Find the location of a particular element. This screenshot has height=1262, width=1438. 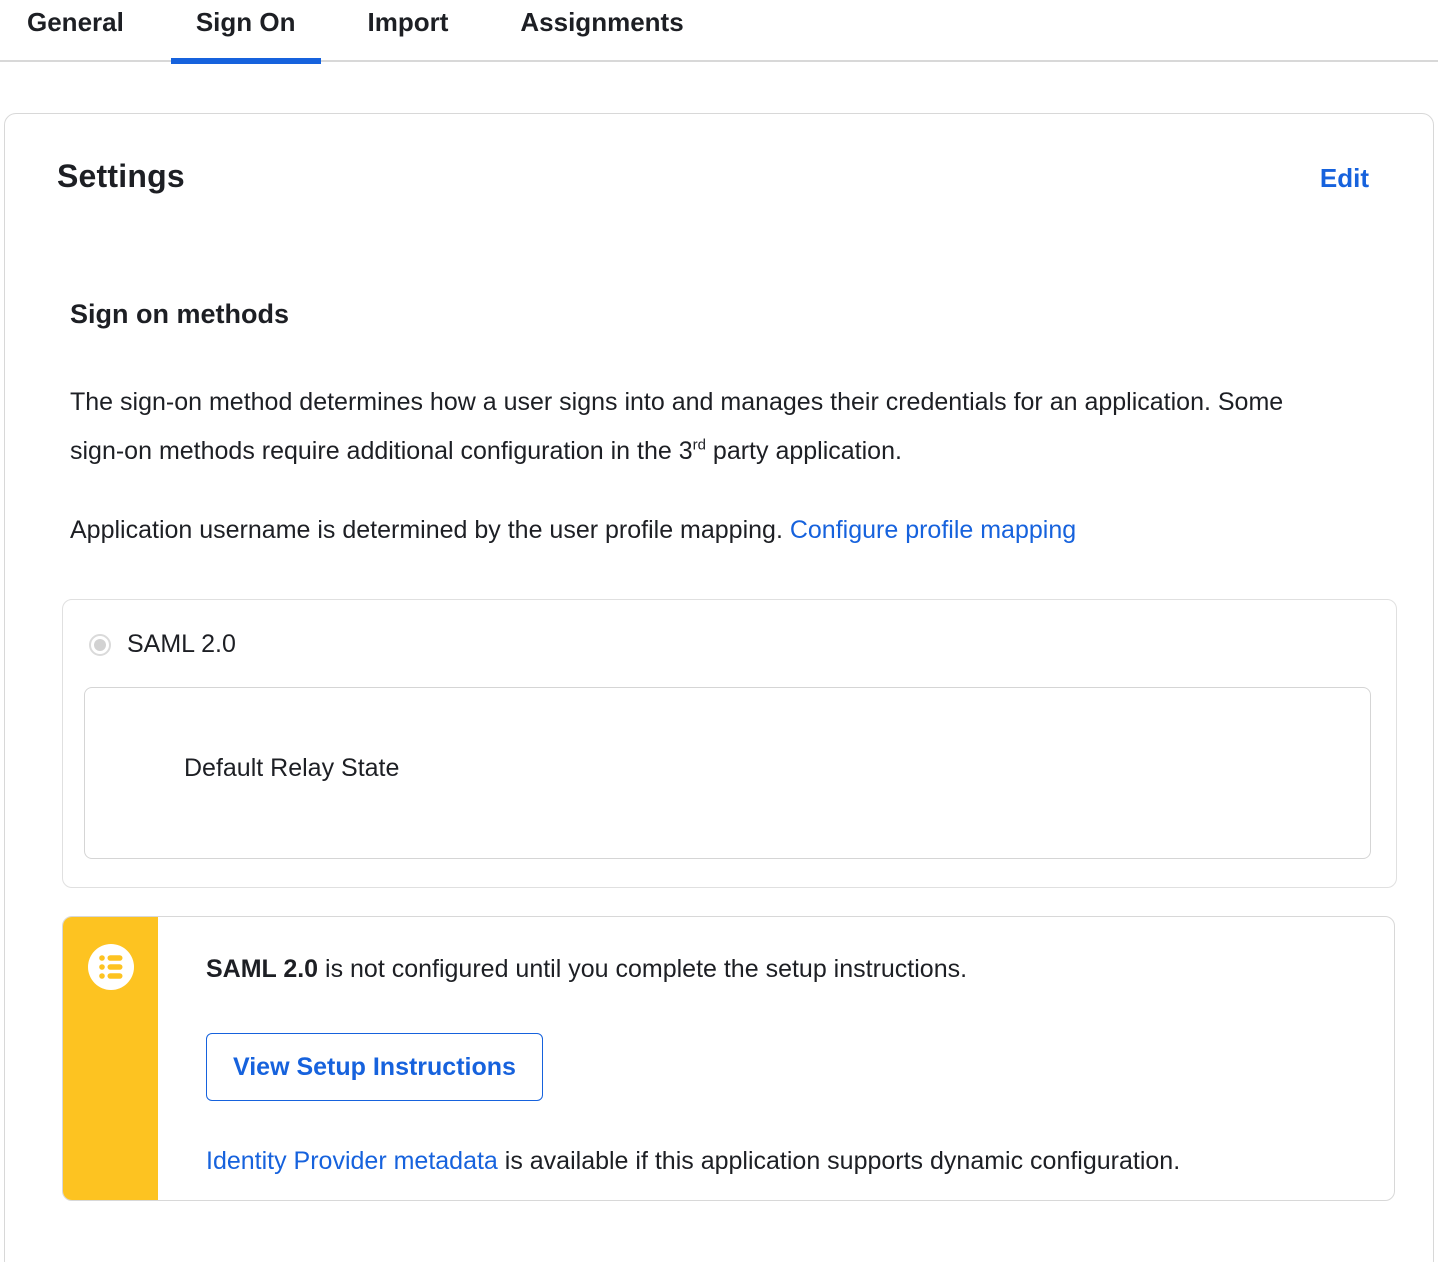

callout-accent-bar is located at coordinates (110, 1058).